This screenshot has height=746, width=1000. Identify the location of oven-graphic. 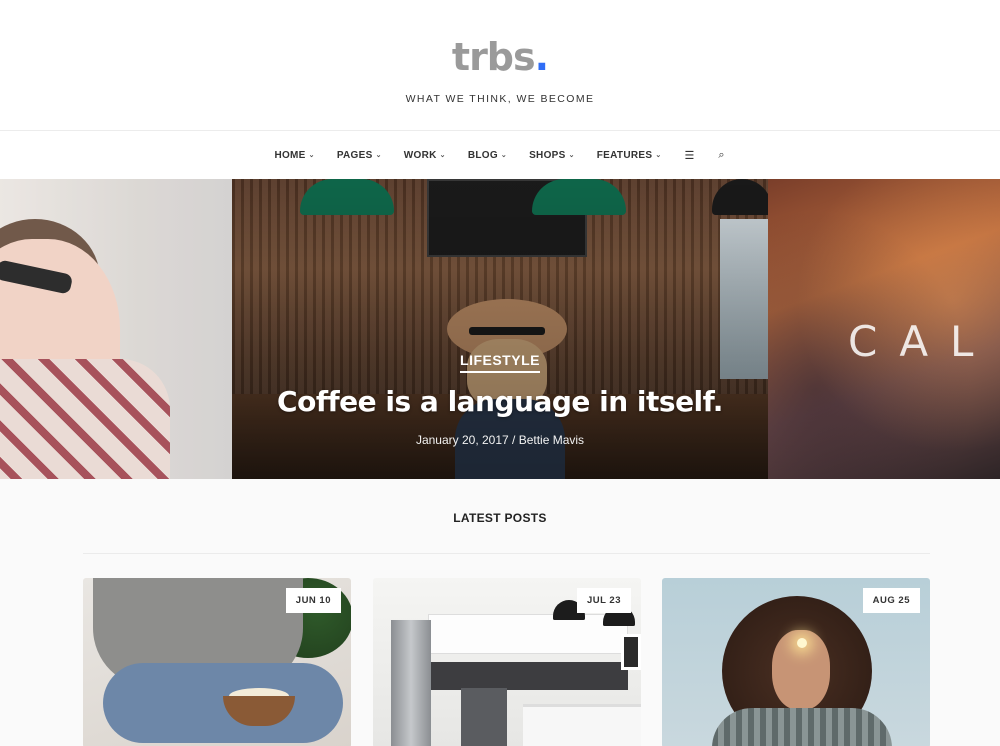
(484, 717).